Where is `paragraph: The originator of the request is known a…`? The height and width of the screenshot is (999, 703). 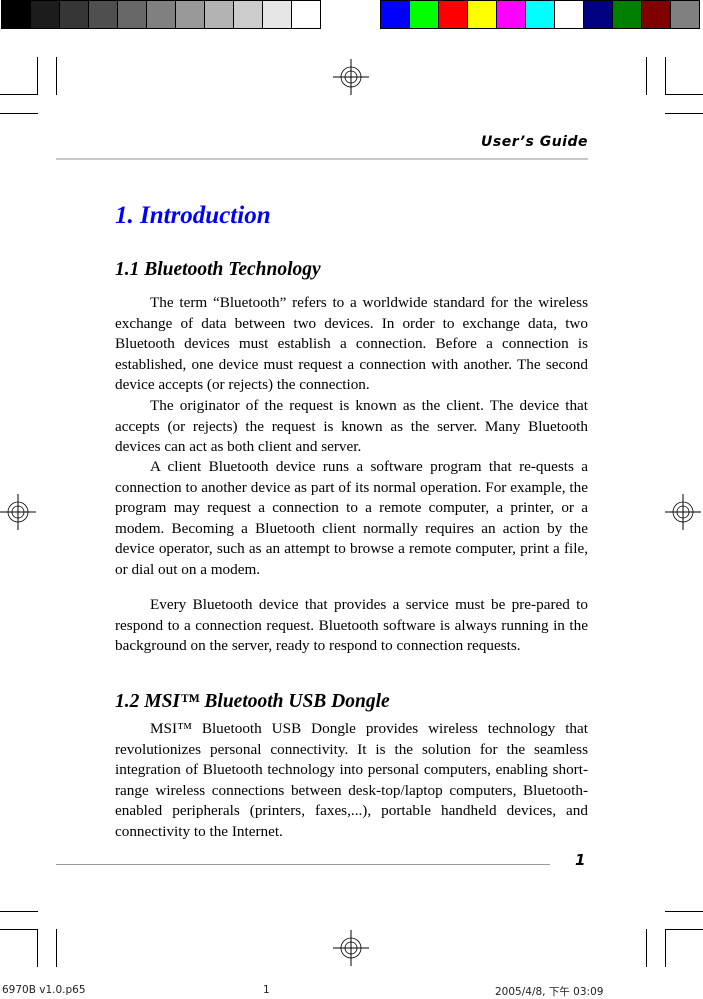 paragraph: The originator of the request is known a… is located at coordinates (351, 426).